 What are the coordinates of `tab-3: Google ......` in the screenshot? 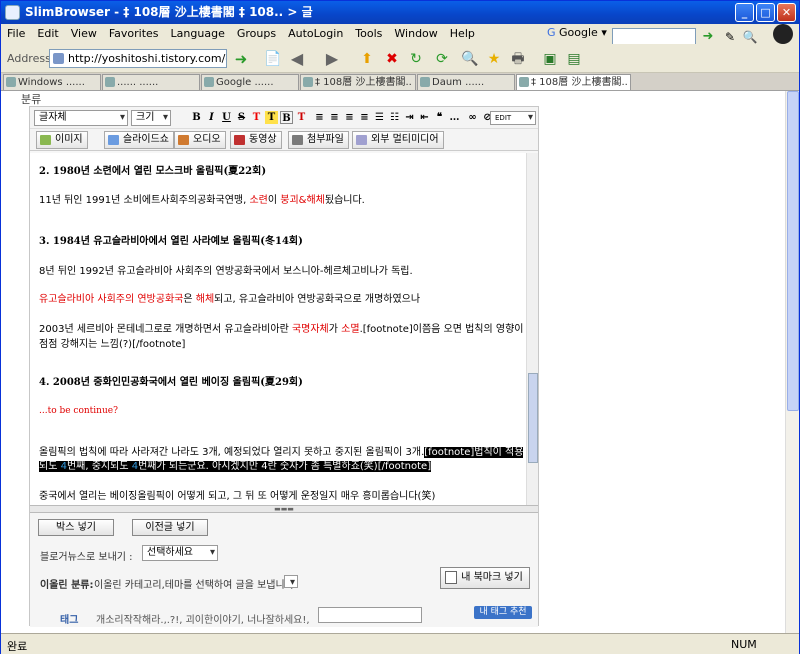 It's located at (250, 82).